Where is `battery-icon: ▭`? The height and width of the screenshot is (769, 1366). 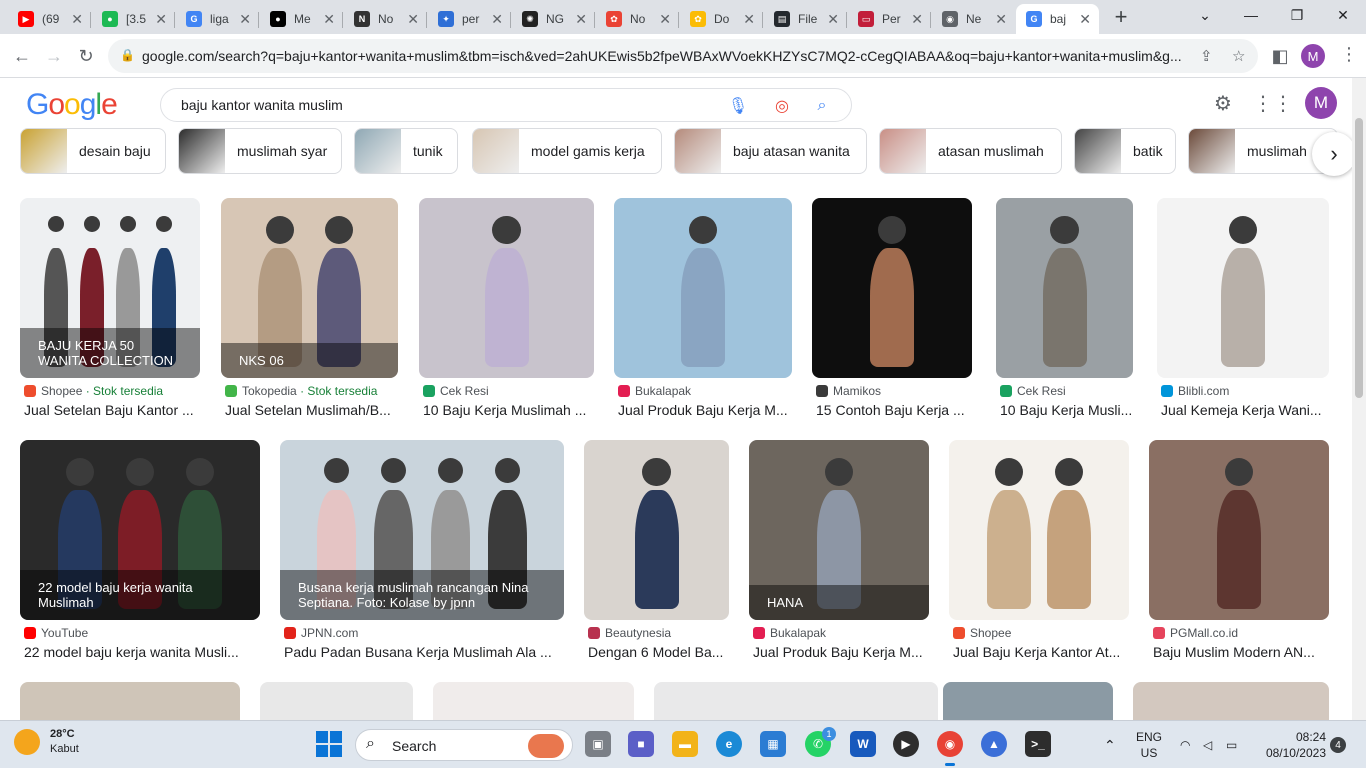
battery-icon: ▭ is located at coordinates (1231, 745).